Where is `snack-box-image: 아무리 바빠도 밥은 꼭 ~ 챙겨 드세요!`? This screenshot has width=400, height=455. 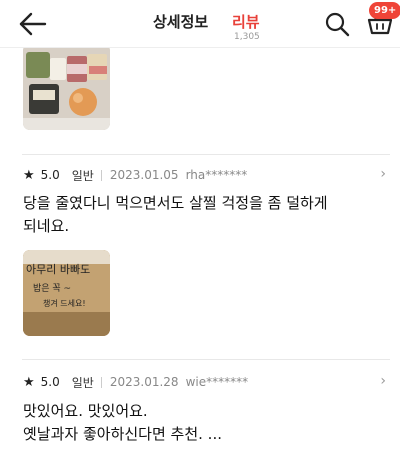
snack-box-image: 아무리 바빠도 밥은 꼭 ~ 챙겨 드세요! is located at coordinates (66, 293).